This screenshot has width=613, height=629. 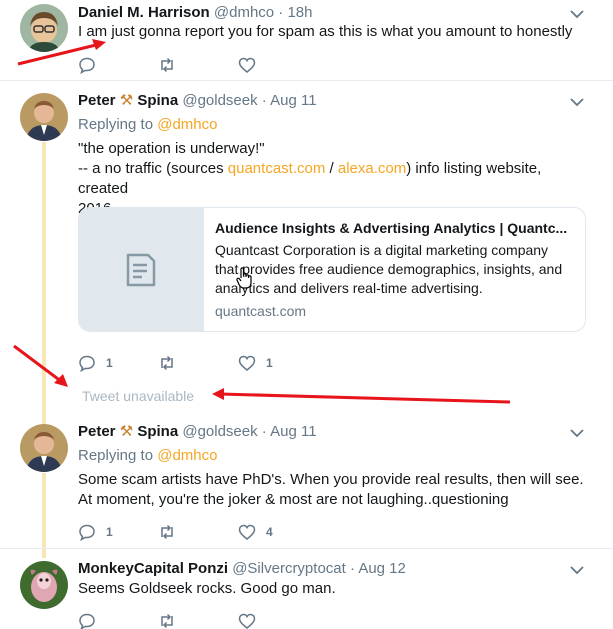 What do you see at coordinates (278, 532) in the screenshot?
I see `like-button: 4` at bounding box center [278, 532].